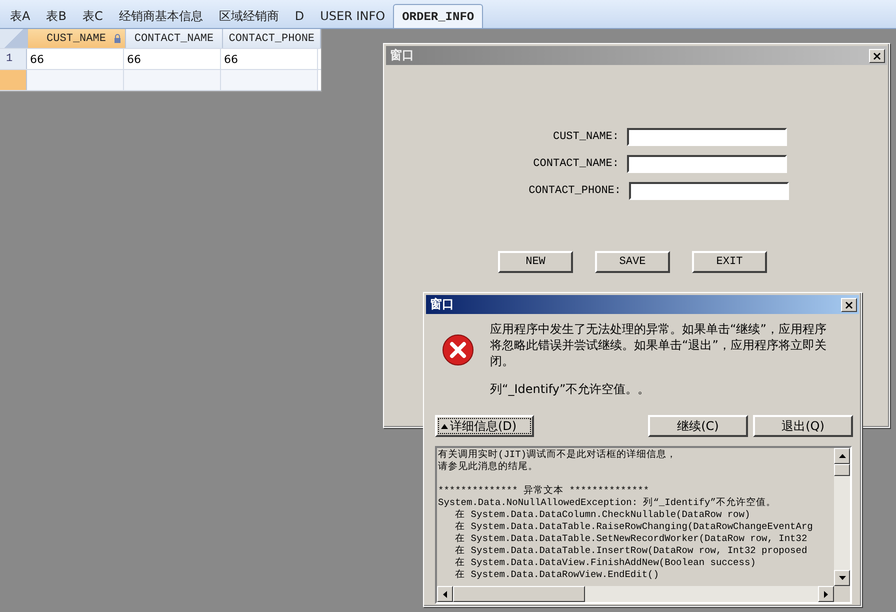 This screenshot has height=612, width=896. I want to click on error-detail: 列“_Identify”不允许空值。。, so click(570, 389).